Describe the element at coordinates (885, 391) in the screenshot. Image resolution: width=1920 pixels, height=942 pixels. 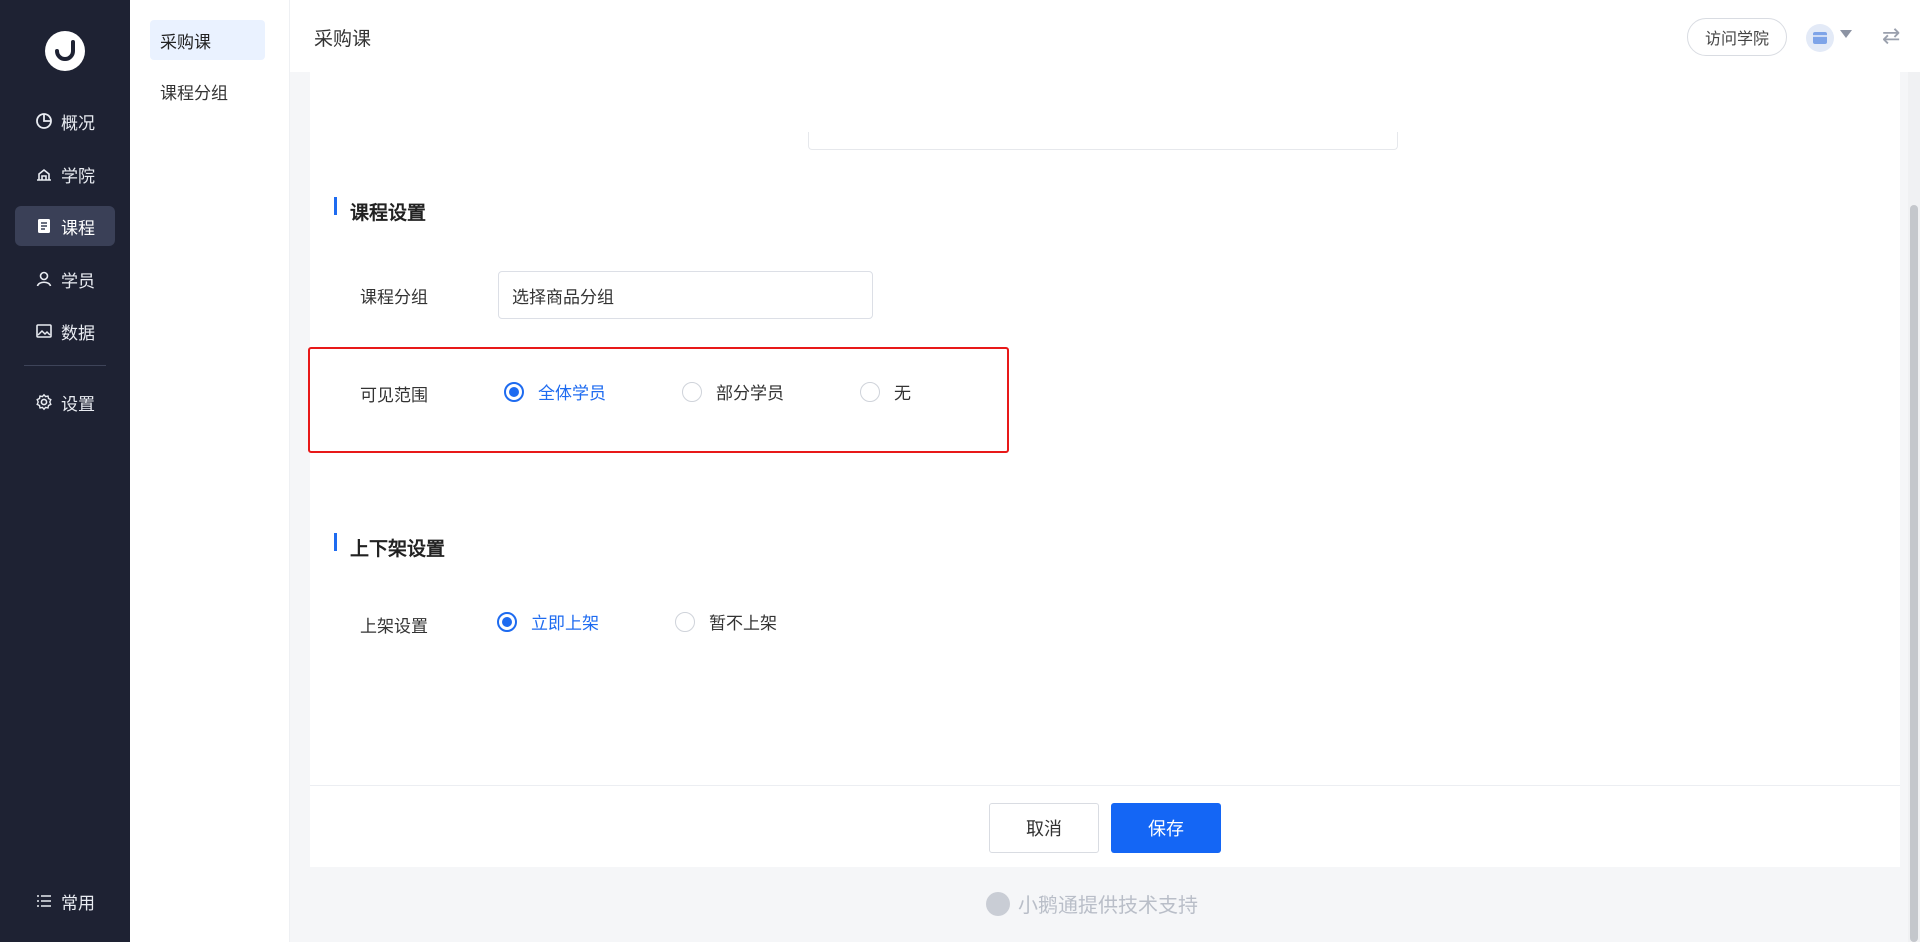
I see `visibility-radio-none: 无` at that location.